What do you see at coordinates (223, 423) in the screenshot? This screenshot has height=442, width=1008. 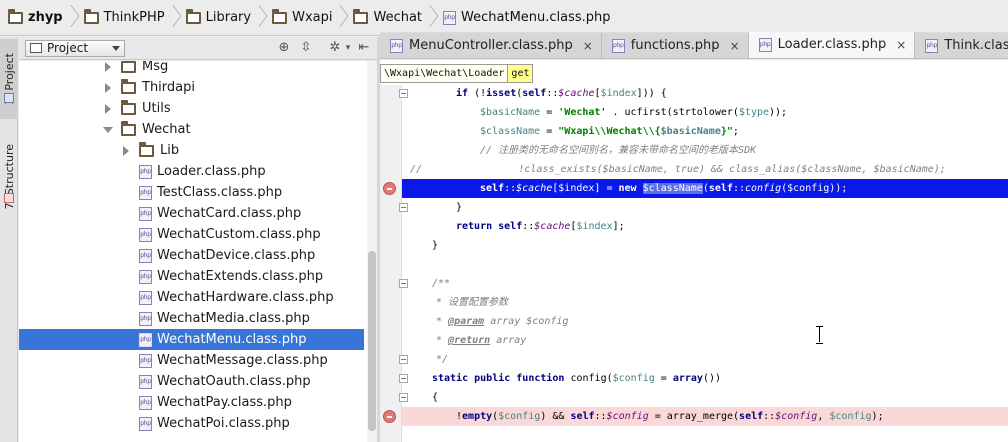 I see `tree-item-label: WechatPoi.class.php` at bounding box center [223, 423].